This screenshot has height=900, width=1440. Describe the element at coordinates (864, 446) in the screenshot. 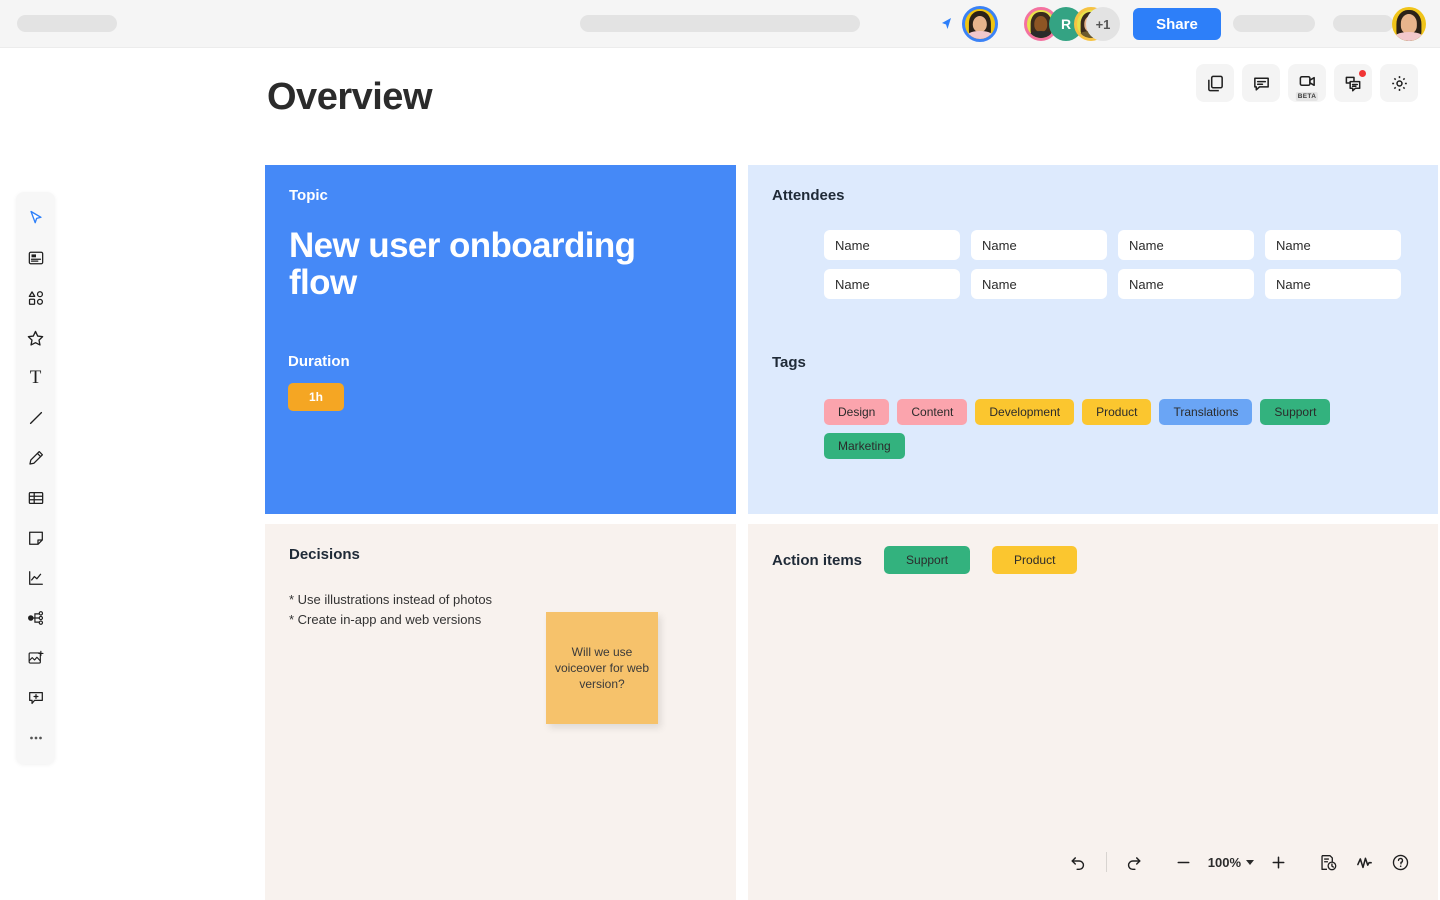

I see `tag-marketing: Marketing` at that location.